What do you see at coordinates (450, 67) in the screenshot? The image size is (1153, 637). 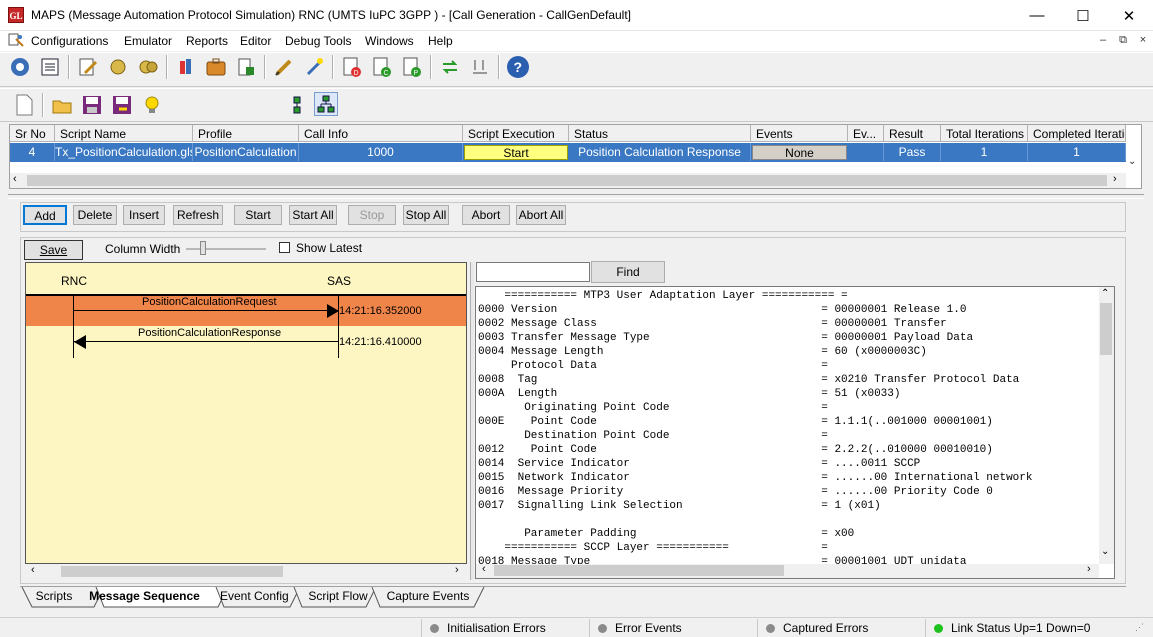 I see `connect-icon` at bounding box center [450, 67].